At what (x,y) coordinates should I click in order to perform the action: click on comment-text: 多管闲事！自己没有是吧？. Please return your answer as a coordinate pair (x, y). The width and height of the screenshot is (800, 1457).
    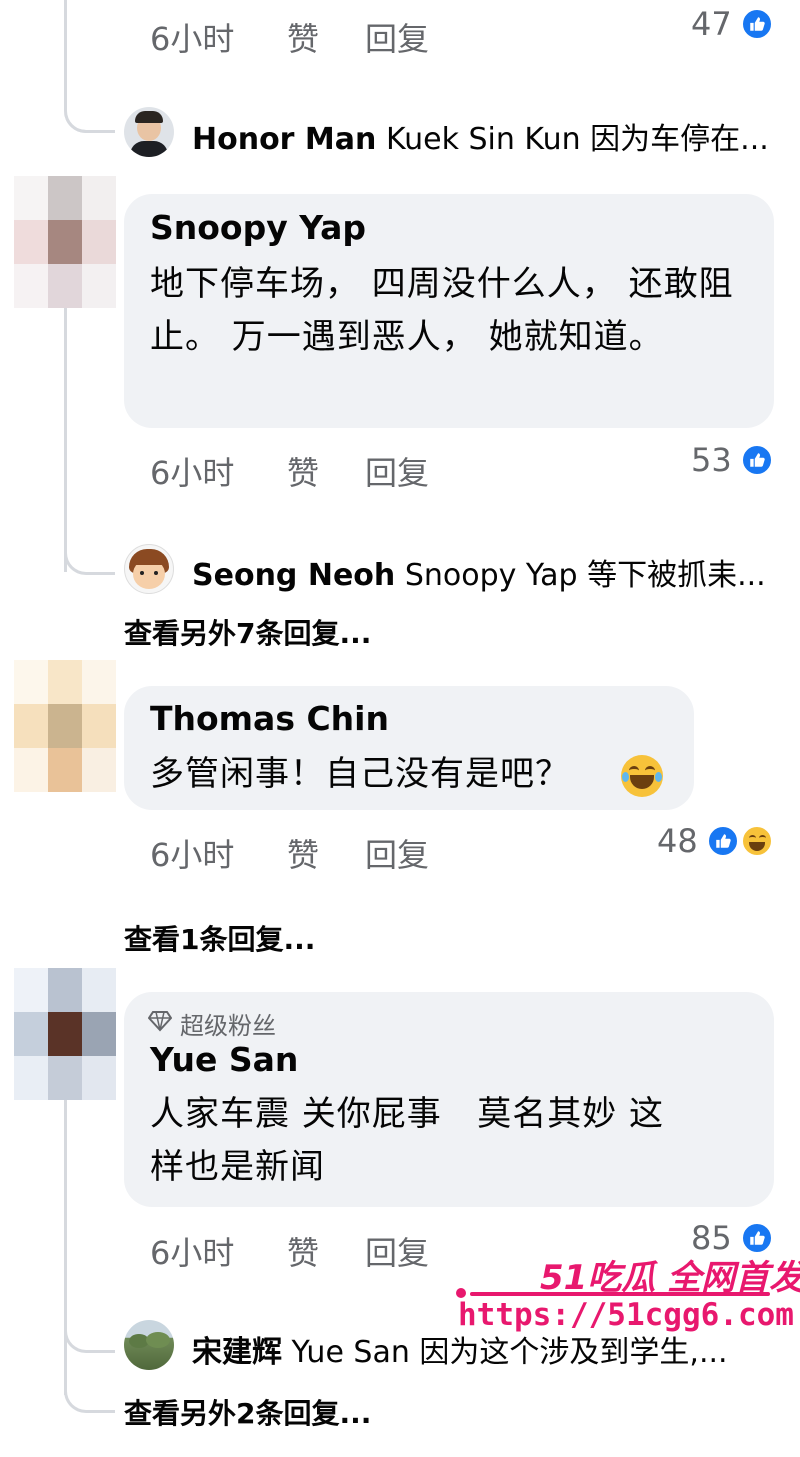
    Looking at the image, I should click on (360, 774).